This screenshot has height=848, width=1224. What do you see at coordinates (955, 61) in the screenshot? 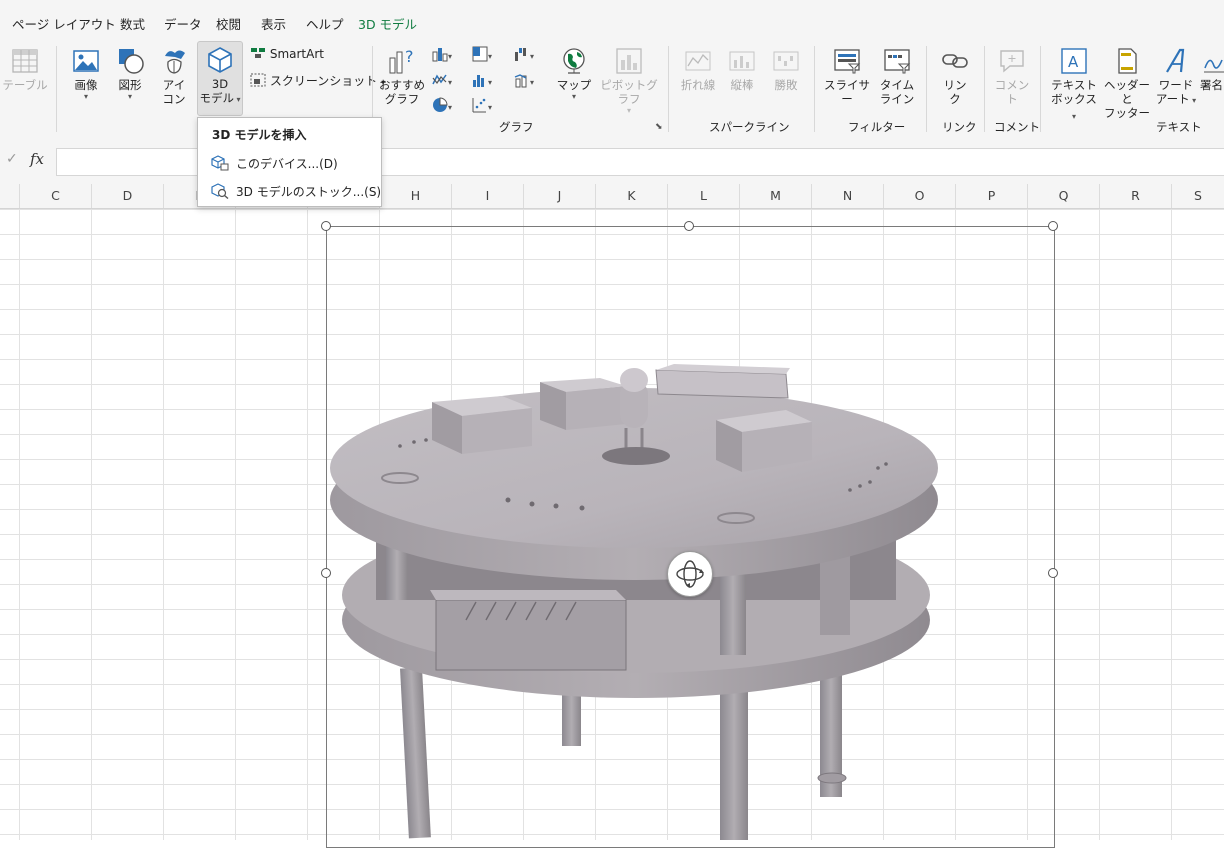
I see `link-icon` at bounding box center [955, 61].